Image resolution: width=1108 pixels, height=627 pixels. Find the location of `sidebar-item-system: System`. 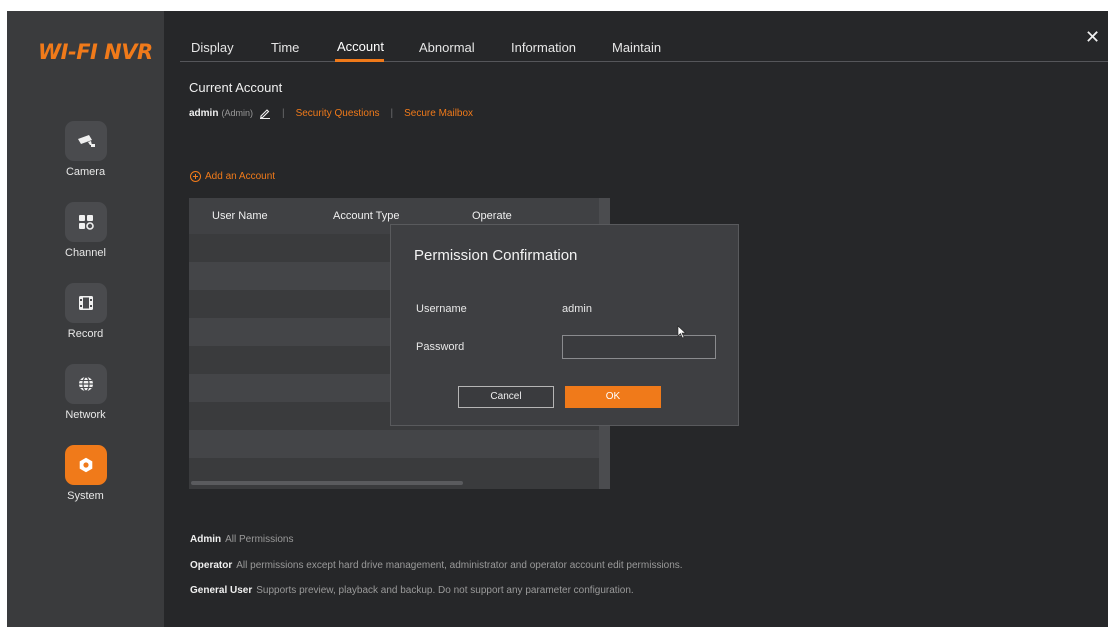

sidebar-item-system: System is located at coordinates (85, 480).